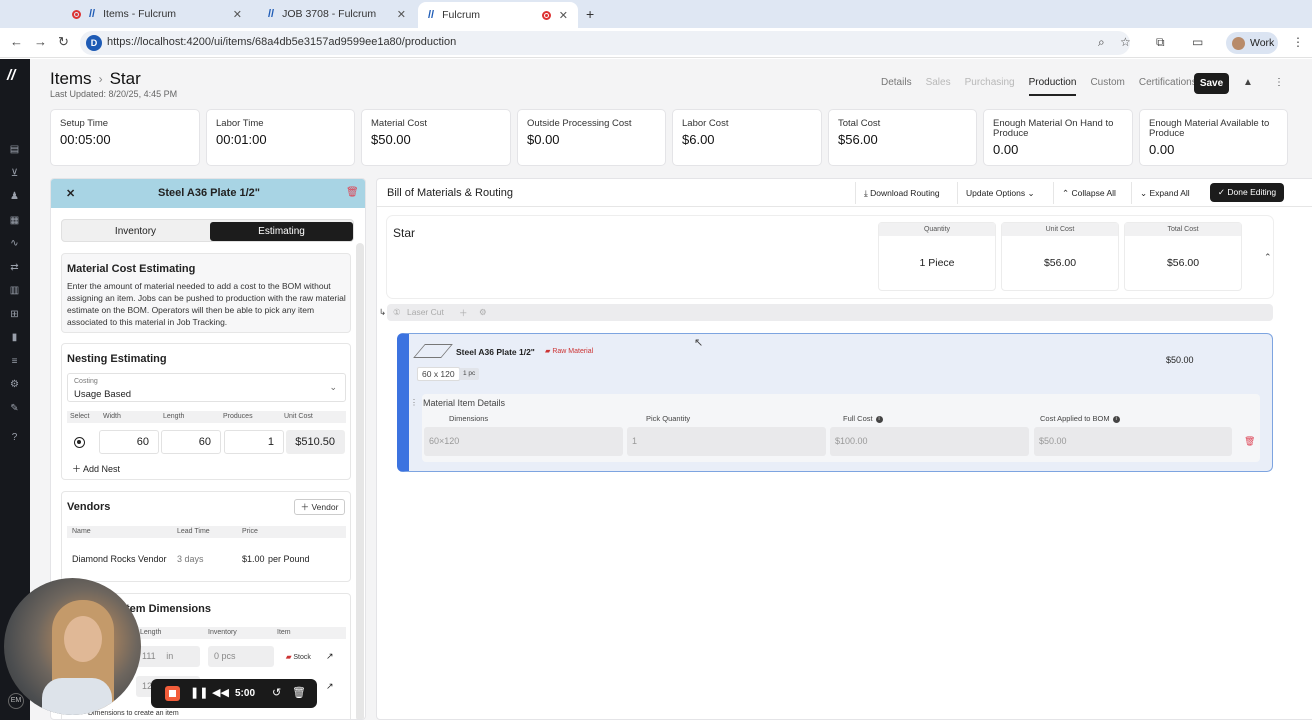  I want to click on restart-icon: ↺, so click(276, 692).